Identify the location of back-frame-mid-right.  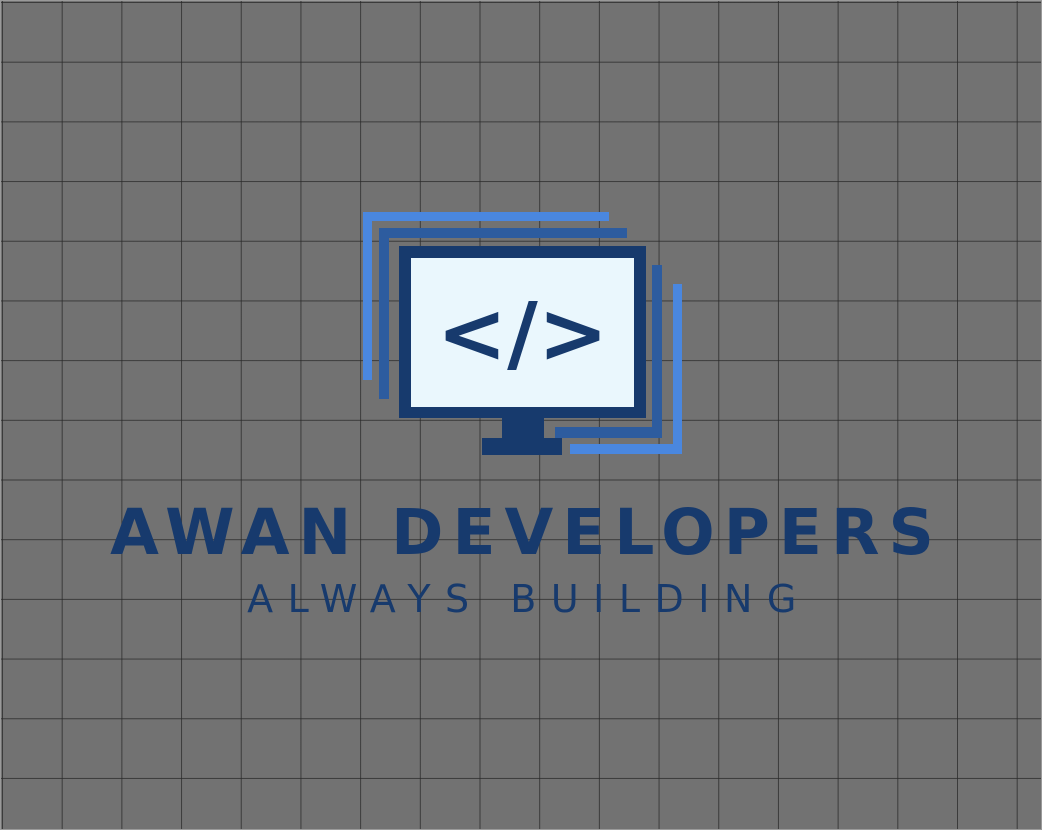
(657, 351).